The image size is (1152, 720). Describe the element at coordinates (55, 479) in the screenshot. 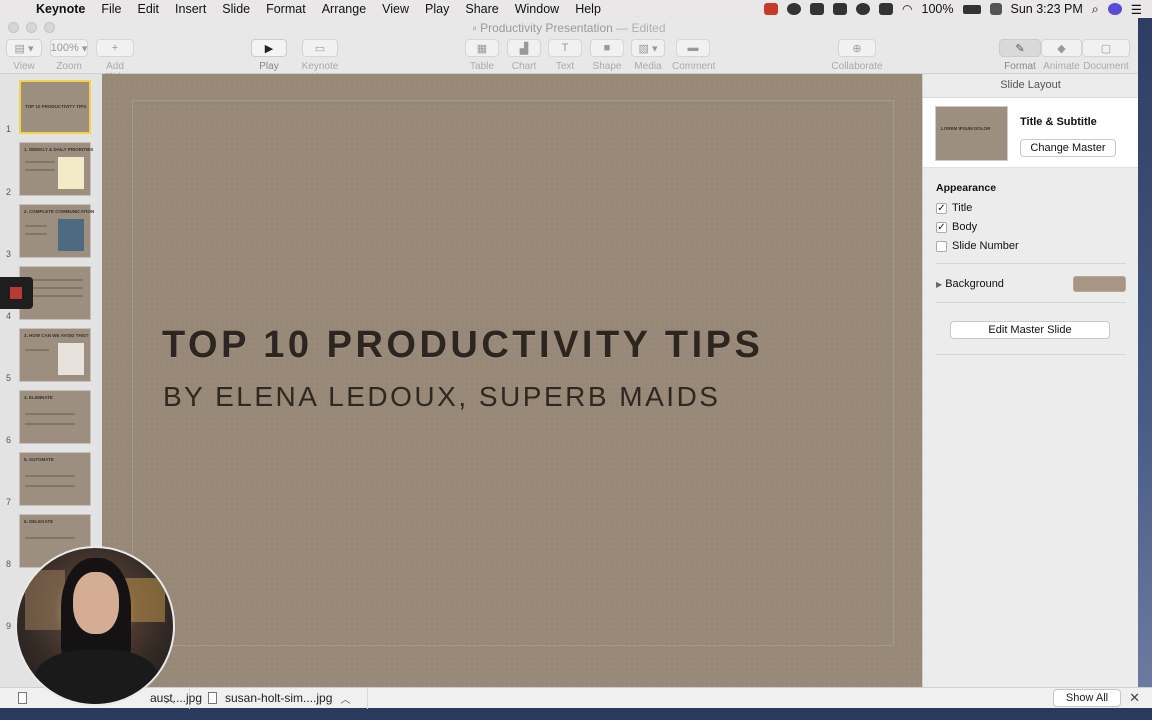

I see `slide-thumbnail: 5. AUTOMATE` at that location.